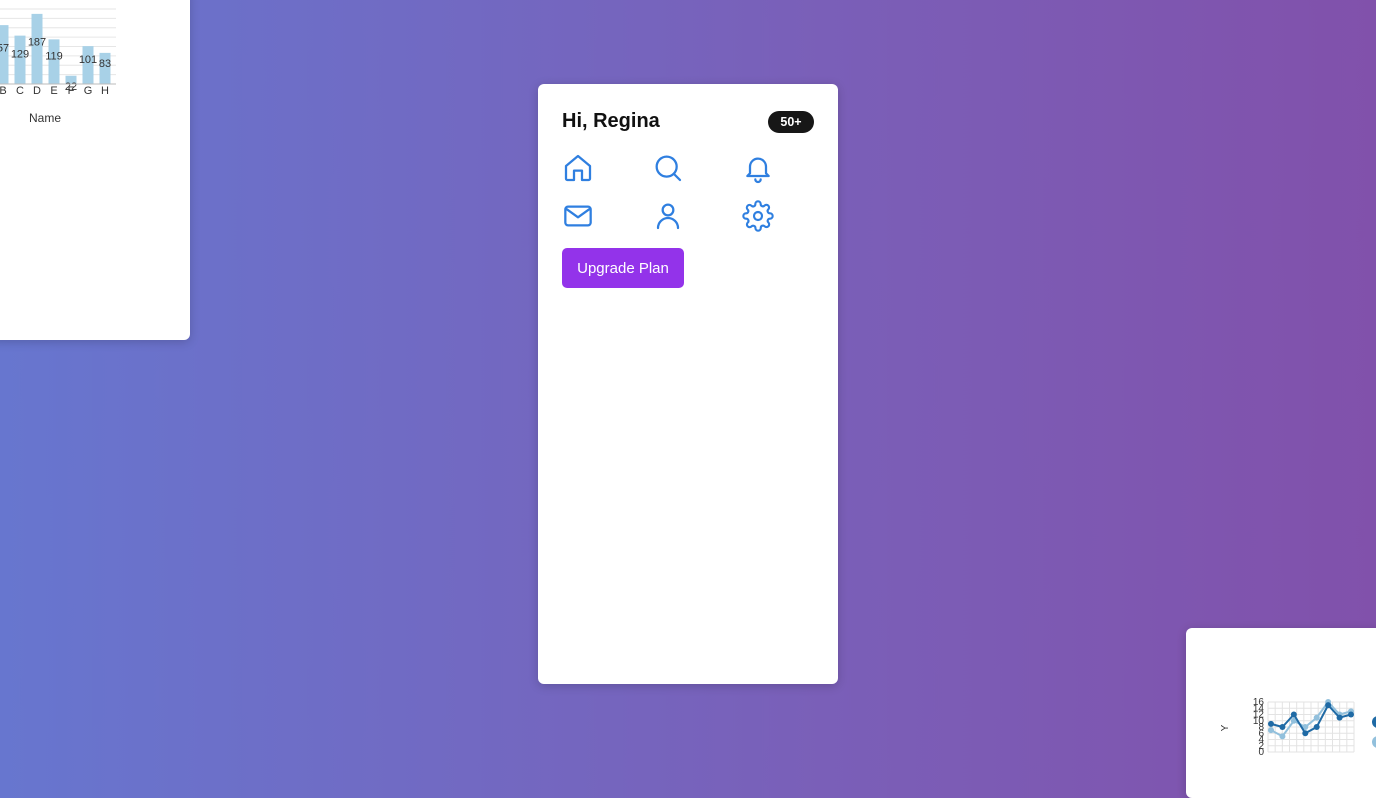 Image resolution: width=1376 pixels, height=798 pixels. I want to click on x-axis-label: Name, so click(45, 118).